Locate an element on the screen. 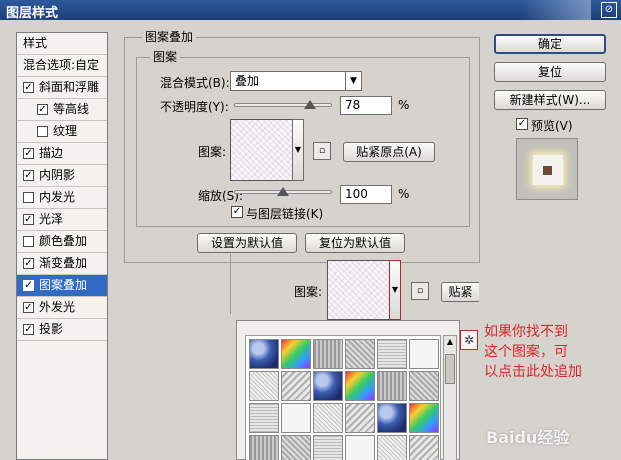 Image resolution: width=621 pixels, height=460 pixels. style-item: ✓ 外发光 is located at coordinates (62, 308).